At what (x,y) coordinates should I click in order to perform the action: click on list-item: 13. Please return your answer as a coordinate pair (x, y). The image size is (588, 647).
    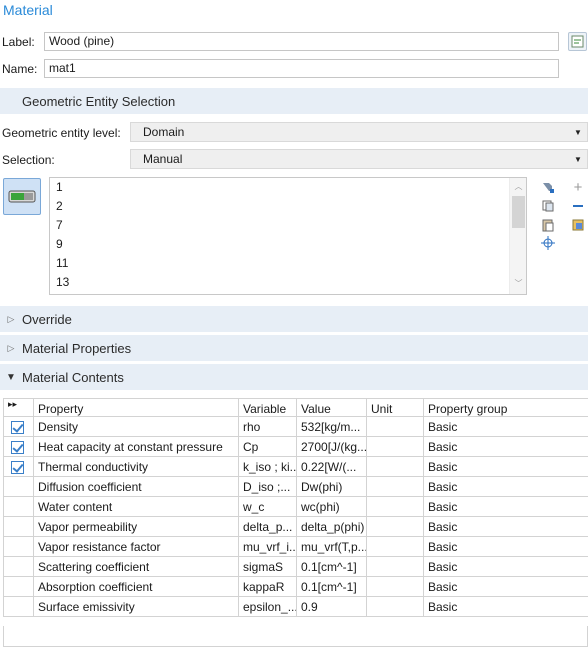
    Looking at the image, I should click on (288, 282).